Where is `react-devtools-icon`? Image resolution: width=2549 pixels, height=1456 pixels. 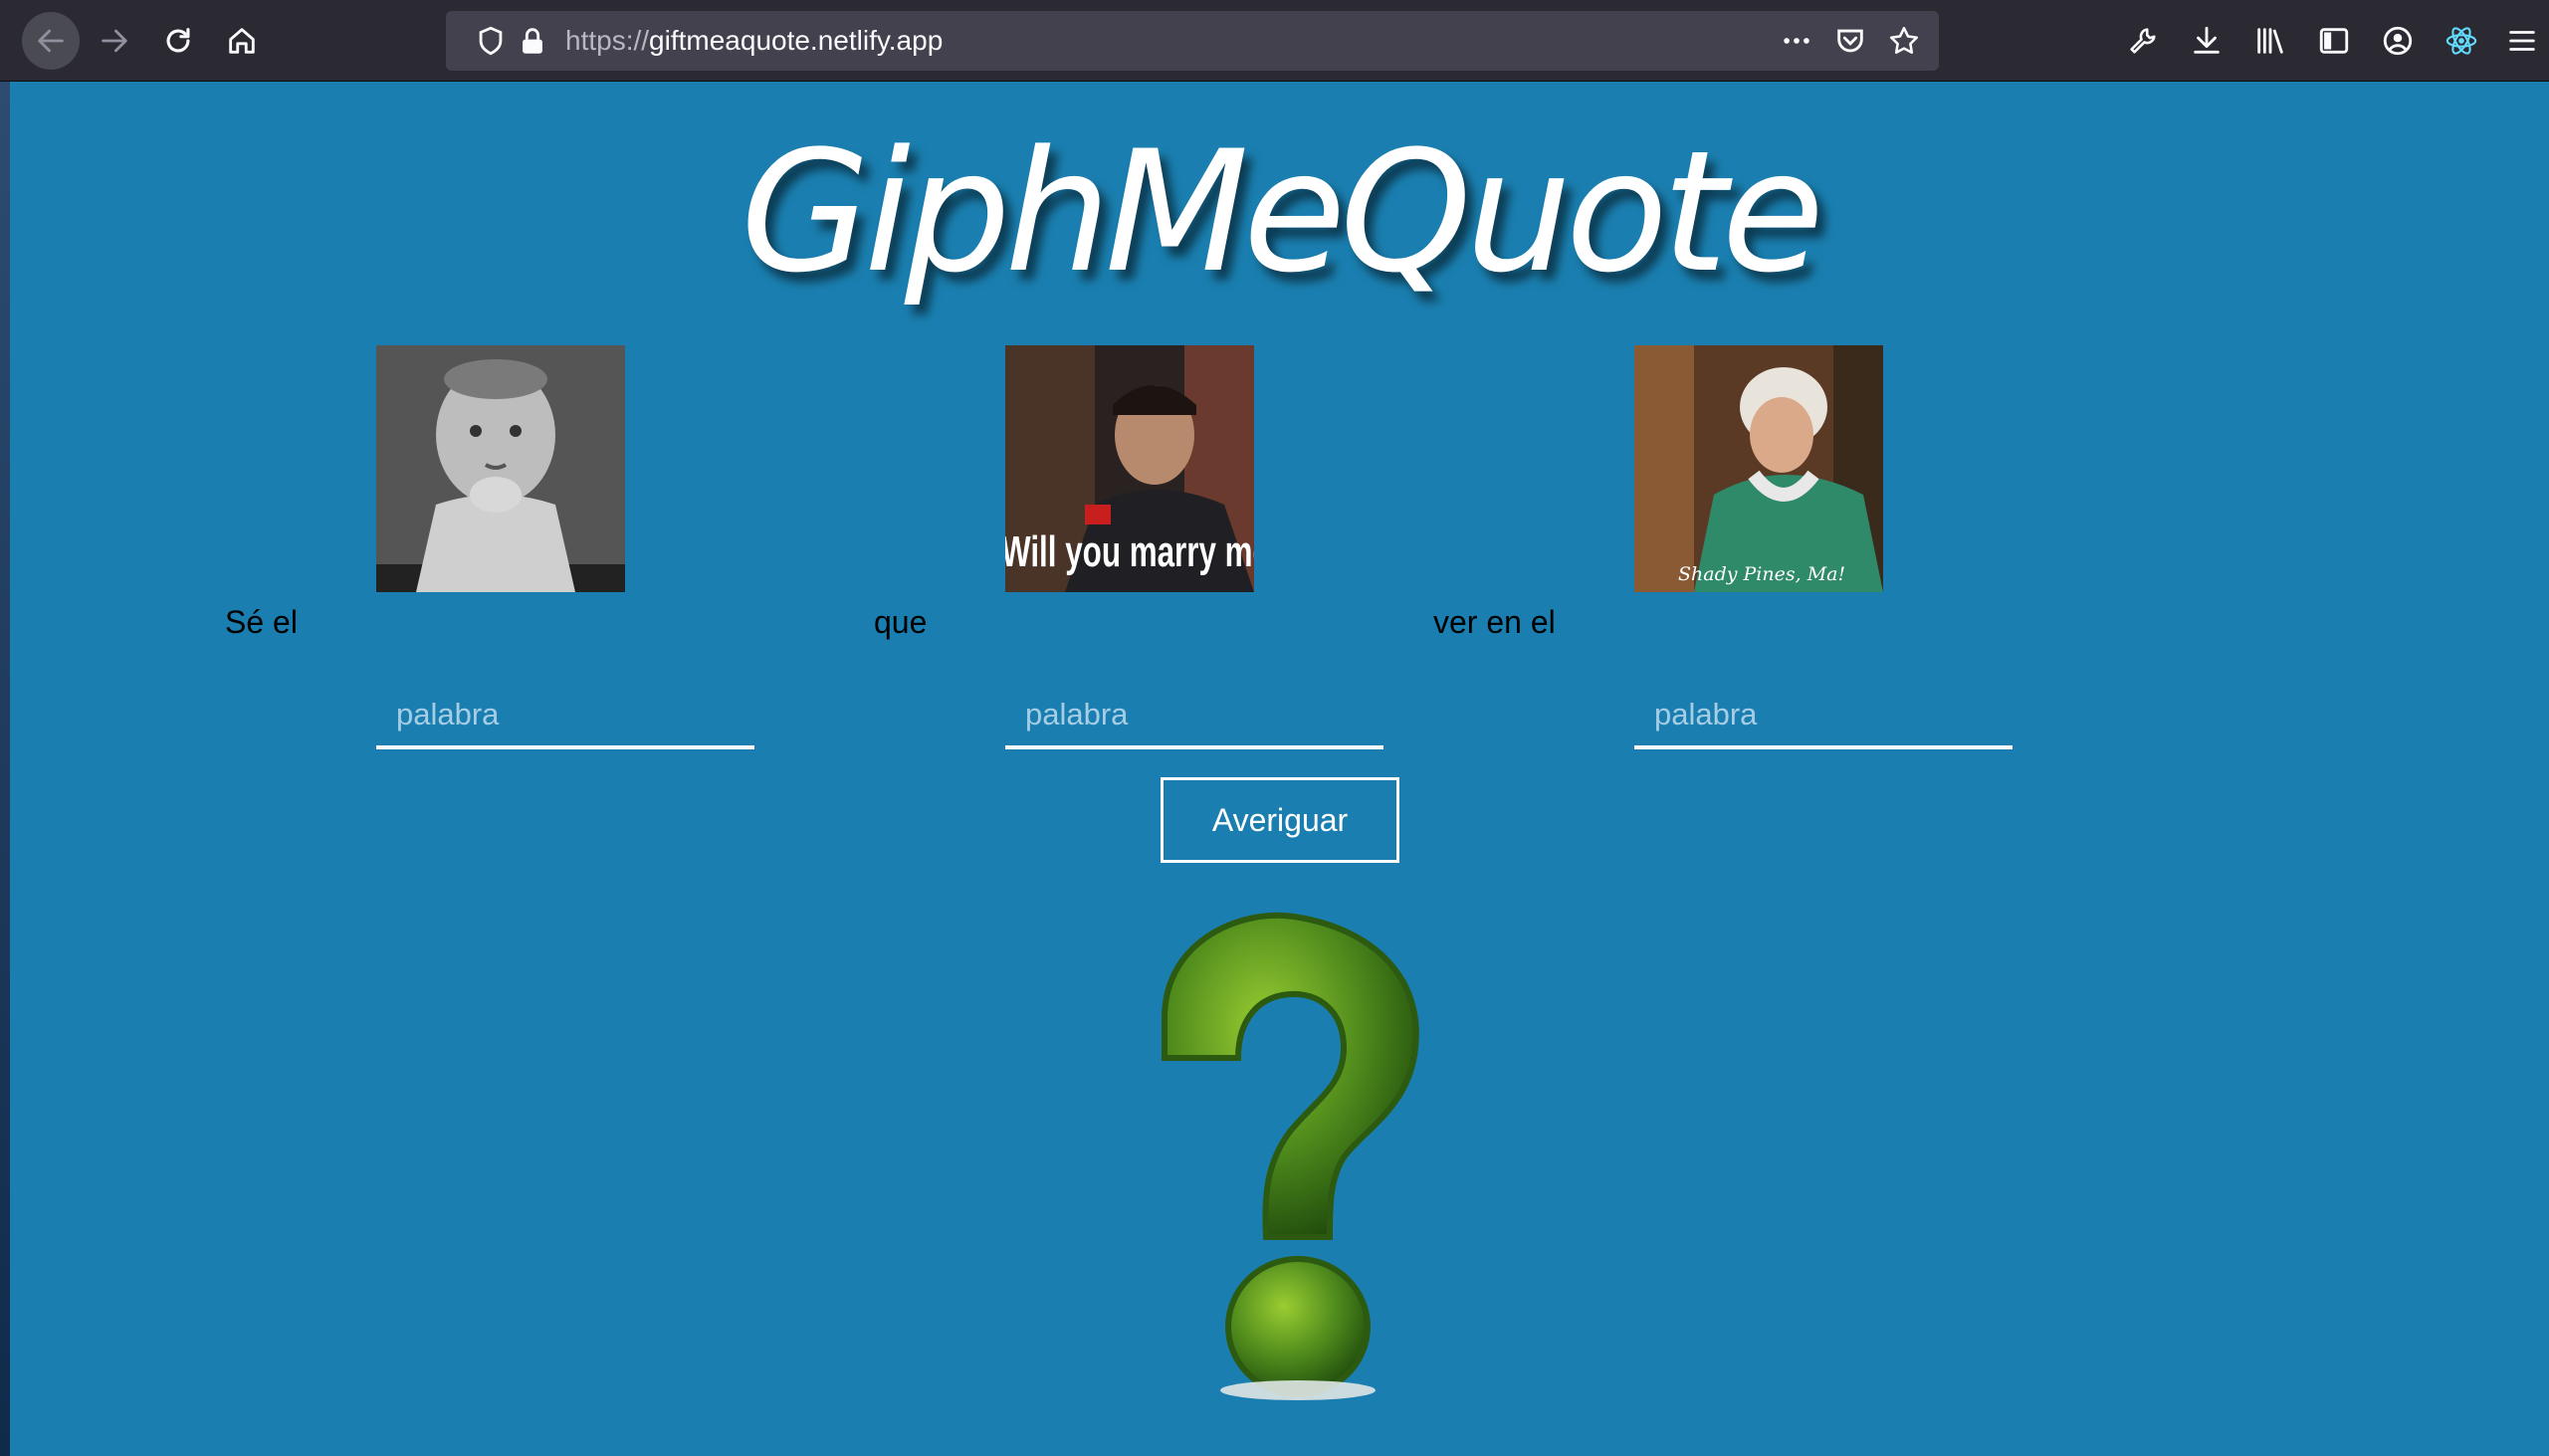
react-devtools-icon is located at coordinates (2461, 41).